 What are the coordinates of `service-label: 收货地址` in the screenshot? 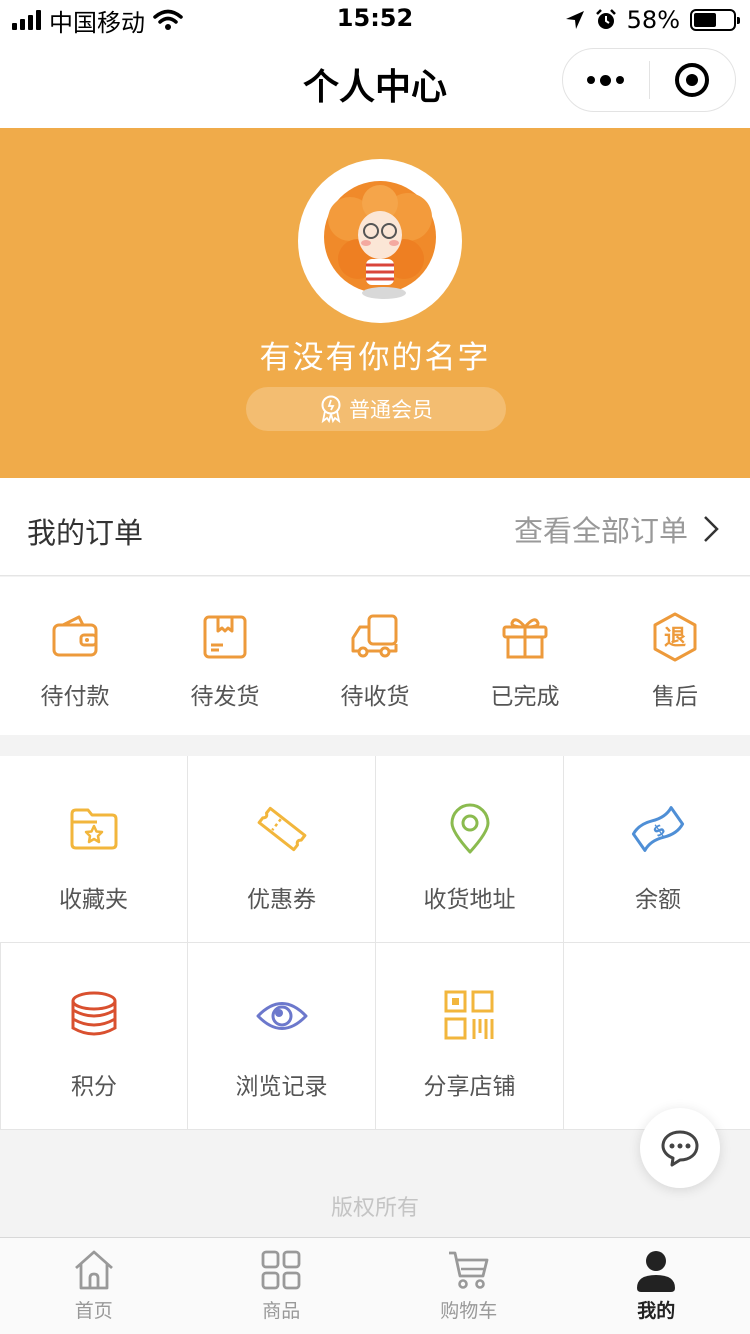 It's located at (469, 900).